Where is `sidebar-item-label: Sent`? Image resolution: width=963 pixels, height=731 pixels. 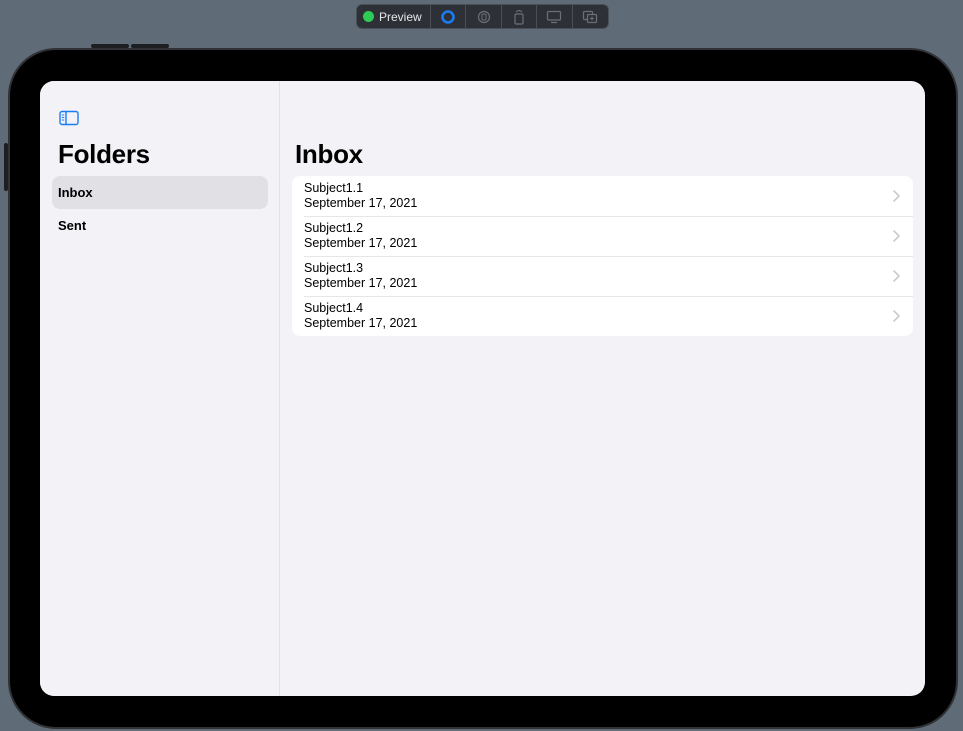
sidebar-item-label: Sent is located at coordinates (72, 225).